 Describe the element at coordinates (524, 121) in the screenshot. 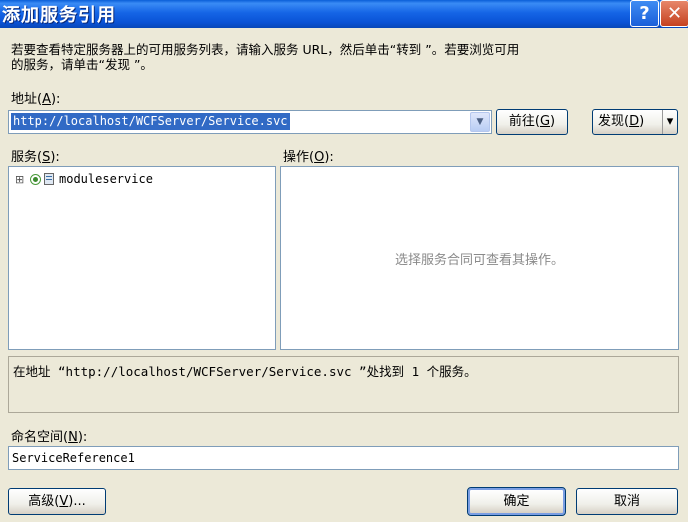

I see `go-button-label: 前往(` at that location.